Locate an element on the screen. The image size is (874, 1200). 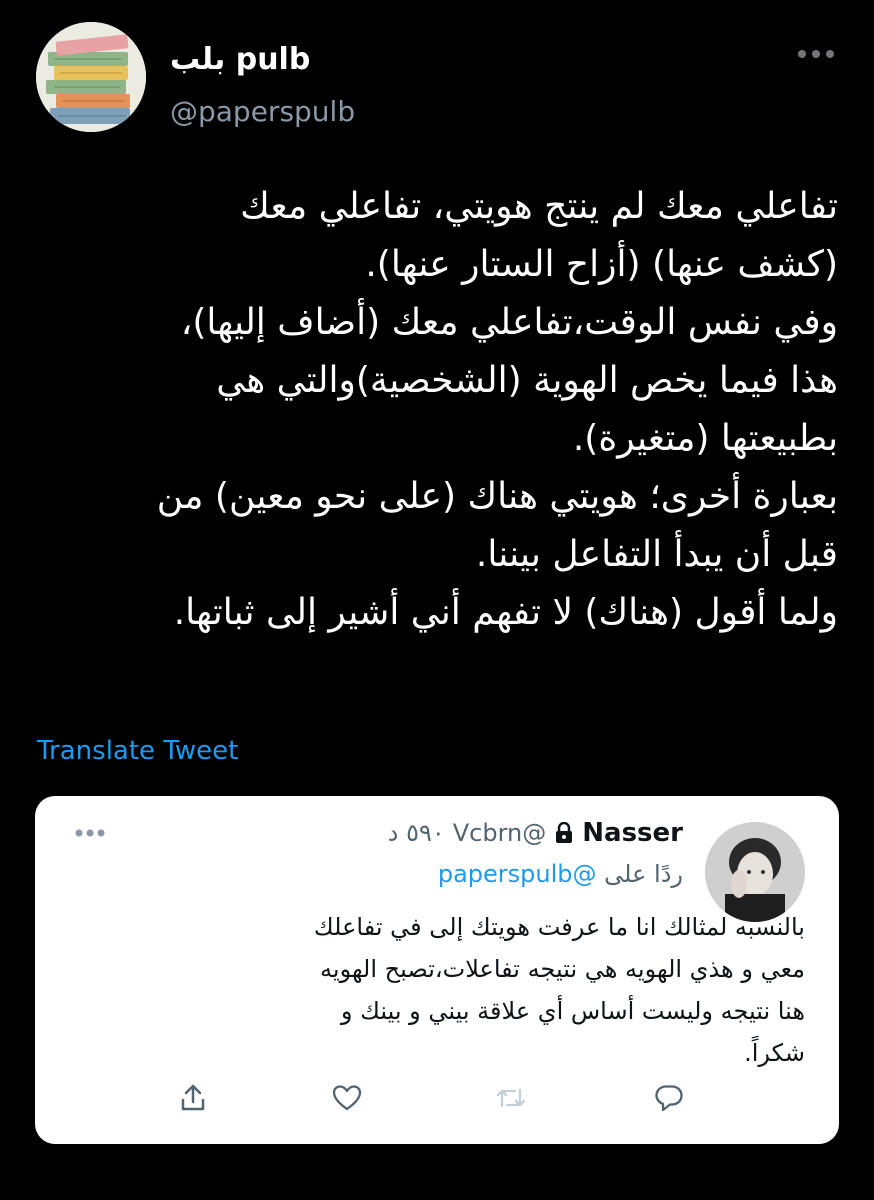
user-handle: @paperspulb is located at coordinates (262, 111).